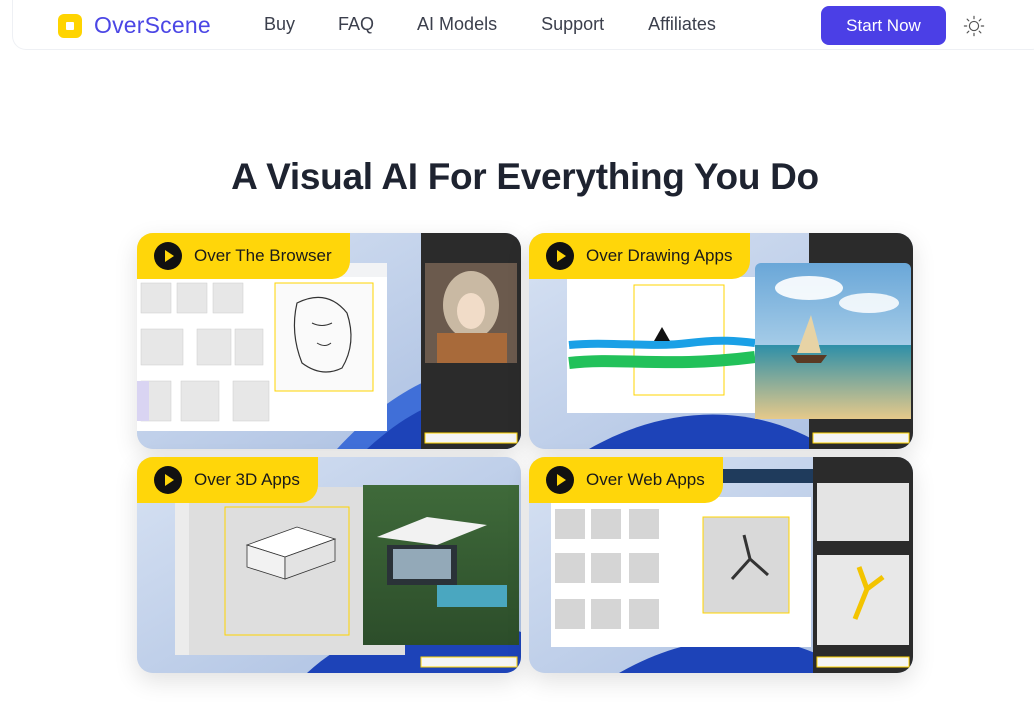  I want to click on brand-name: OverScene, so click(152, 25).